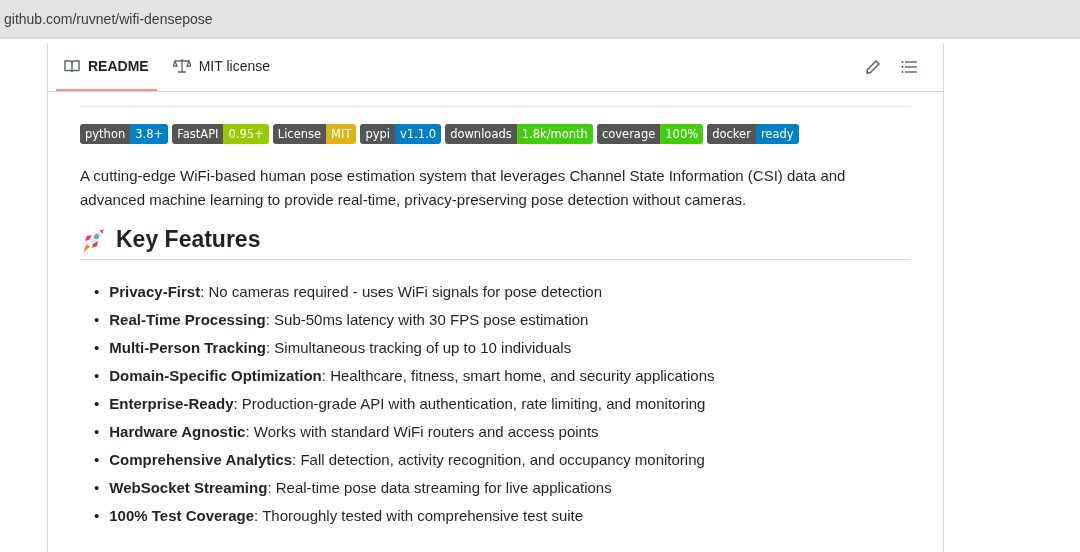 The image size is (1080, 552). I want to click on scale-icon, so click(181, 66).